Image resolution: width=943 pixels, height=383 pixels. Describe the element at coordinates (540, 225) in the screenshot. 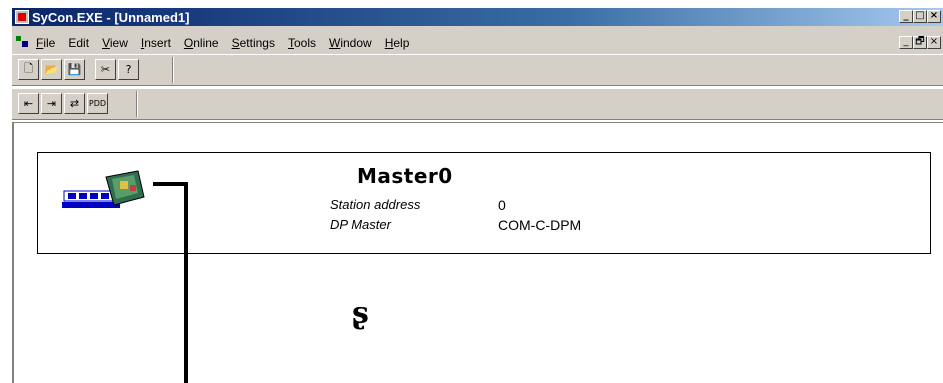

I see `device-type-value: COM-C-DPM` at that location.